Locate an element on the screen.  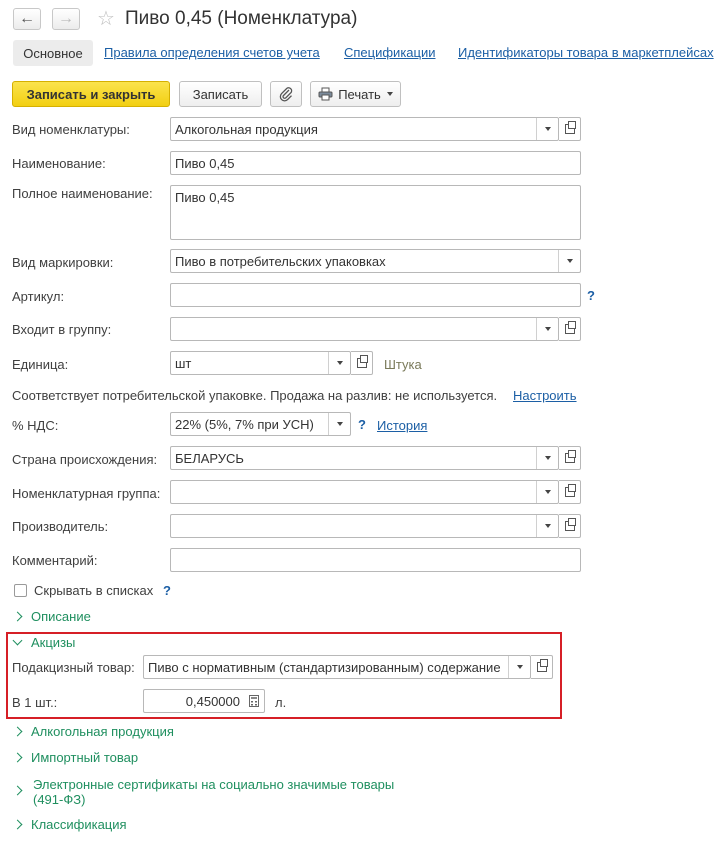
nom-gruppa-open-button is located at coordinates (570, 492).